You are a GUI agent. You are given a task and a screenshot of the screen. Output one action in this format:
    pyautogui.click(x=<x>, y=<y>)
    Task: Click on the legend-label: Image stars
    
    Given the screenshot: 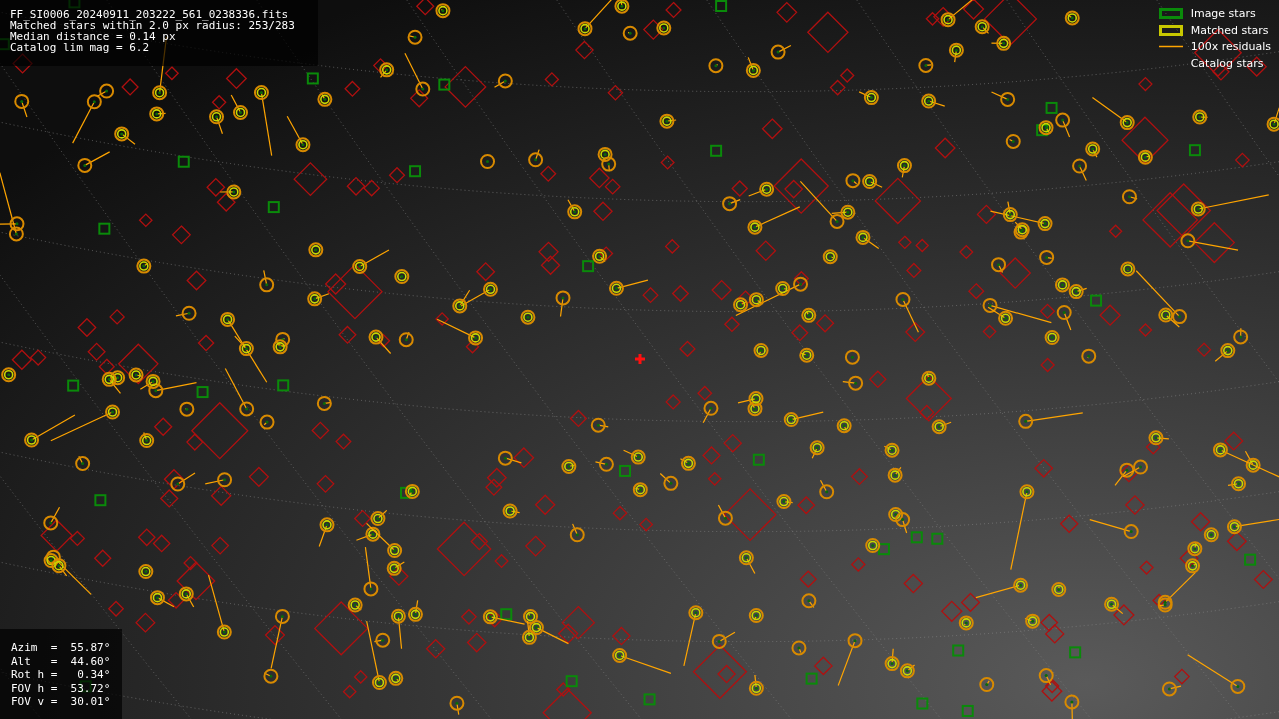 What is the action you would take?
    pyautogui.click(x=1223, y=14)
    